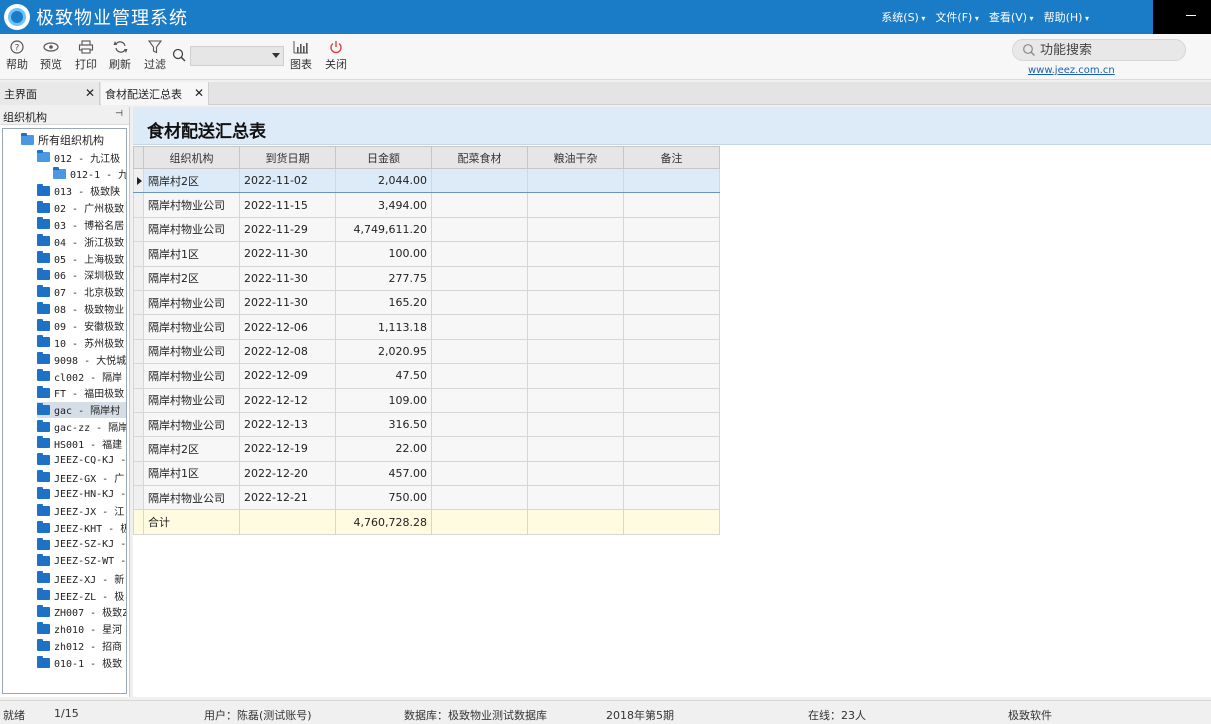  What do you see at coordinates (179, 55) in the screenshot?
I see `search-icon` at bounding box center [179, 55].